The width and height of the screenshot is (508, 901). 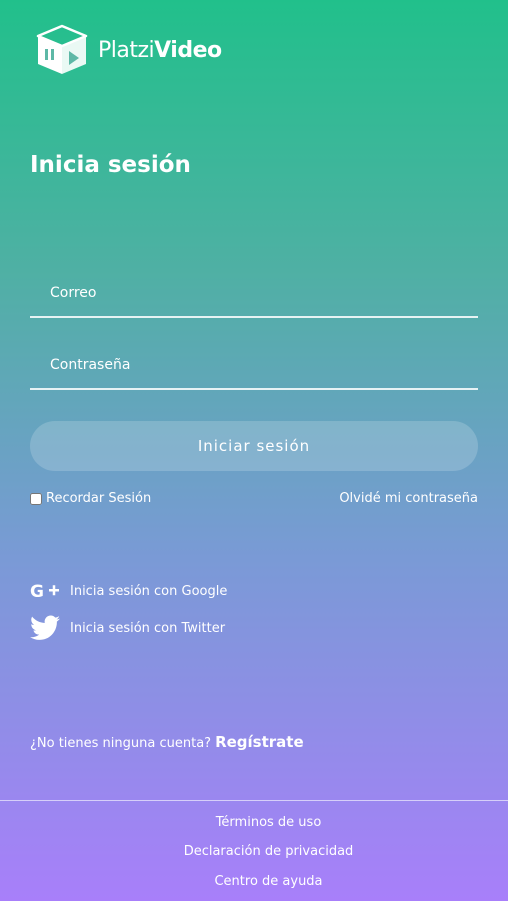 I want to click on register-prompt: ¿No tienes ninguna cuenta? Regístrate, so click(x=167, y=742).